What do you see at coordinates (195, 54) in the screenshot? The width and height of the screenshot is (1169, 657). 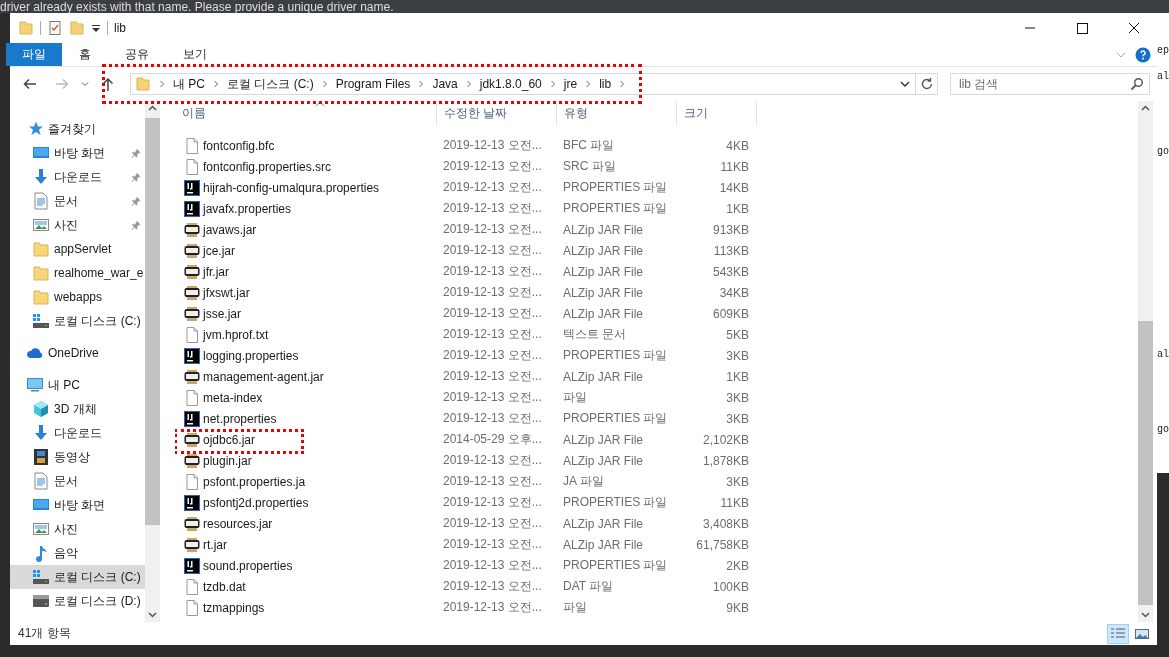 I see `ribbon-tab: 보기` at bounding box center [195, 54].